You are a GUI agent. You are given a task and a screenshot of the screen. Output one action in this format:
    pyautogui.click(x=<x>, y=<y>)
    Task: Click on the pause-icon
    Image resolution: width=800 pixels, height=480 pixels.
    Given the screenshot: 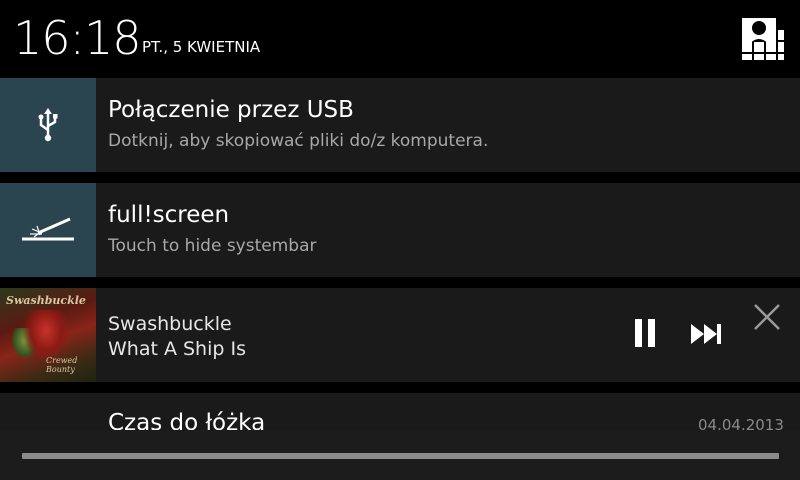 What is the action you would take?
    pyautogui.click(x=645, y=333)
    